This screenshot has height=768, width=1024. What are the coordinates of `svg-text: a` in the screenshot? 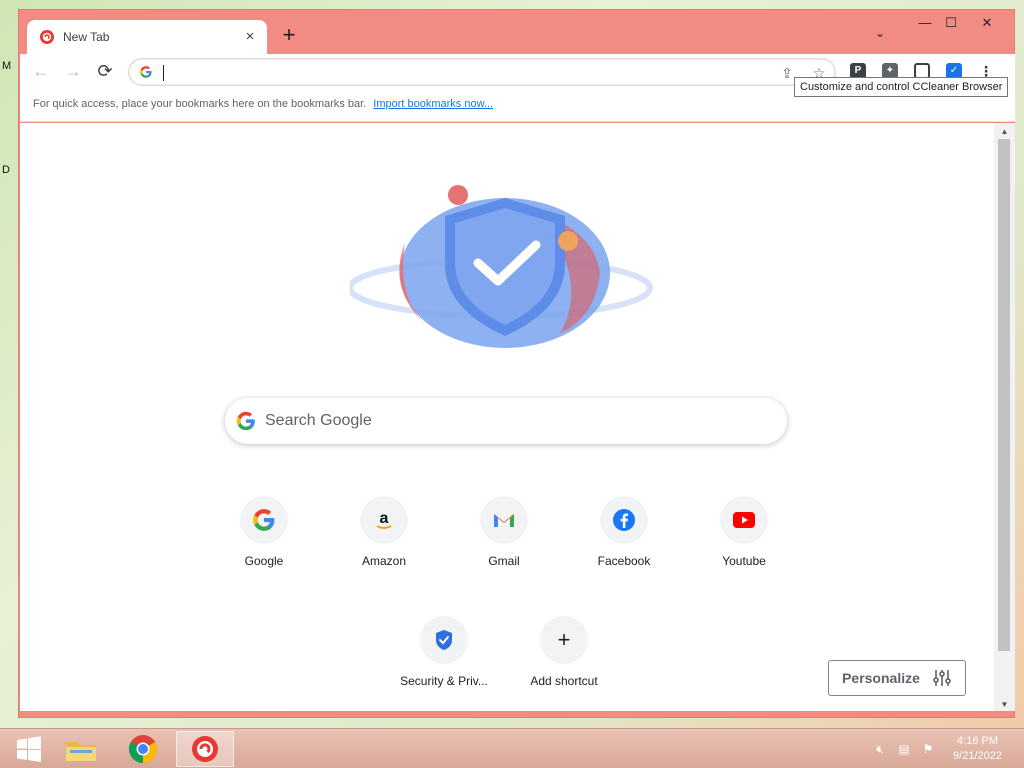 It's located at (384, 518).